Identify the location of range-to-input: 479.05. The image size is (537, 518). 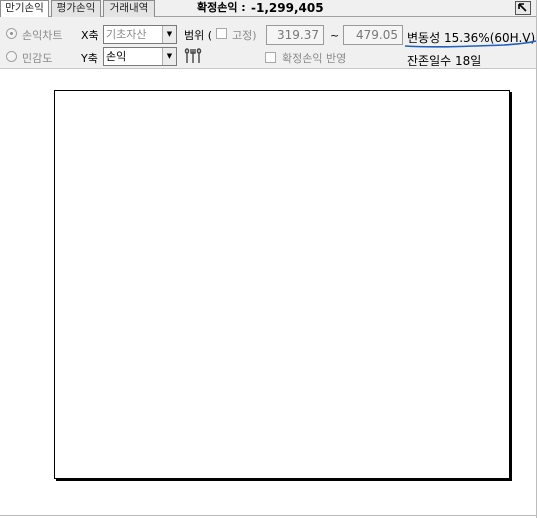
(373, 35).